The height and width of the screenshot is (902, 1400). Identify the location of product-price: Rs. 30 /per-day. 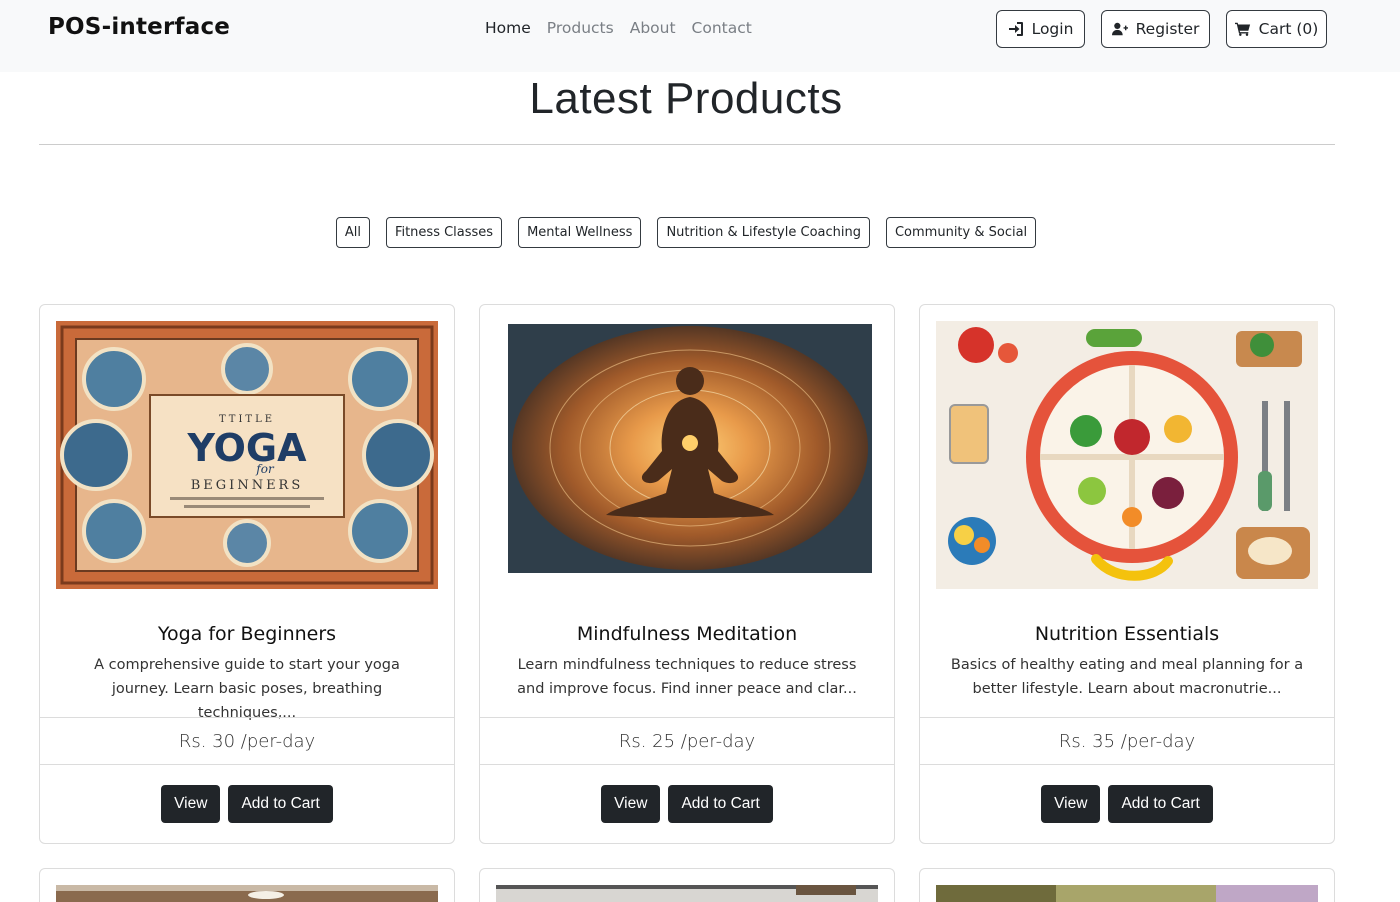
(247, 741).